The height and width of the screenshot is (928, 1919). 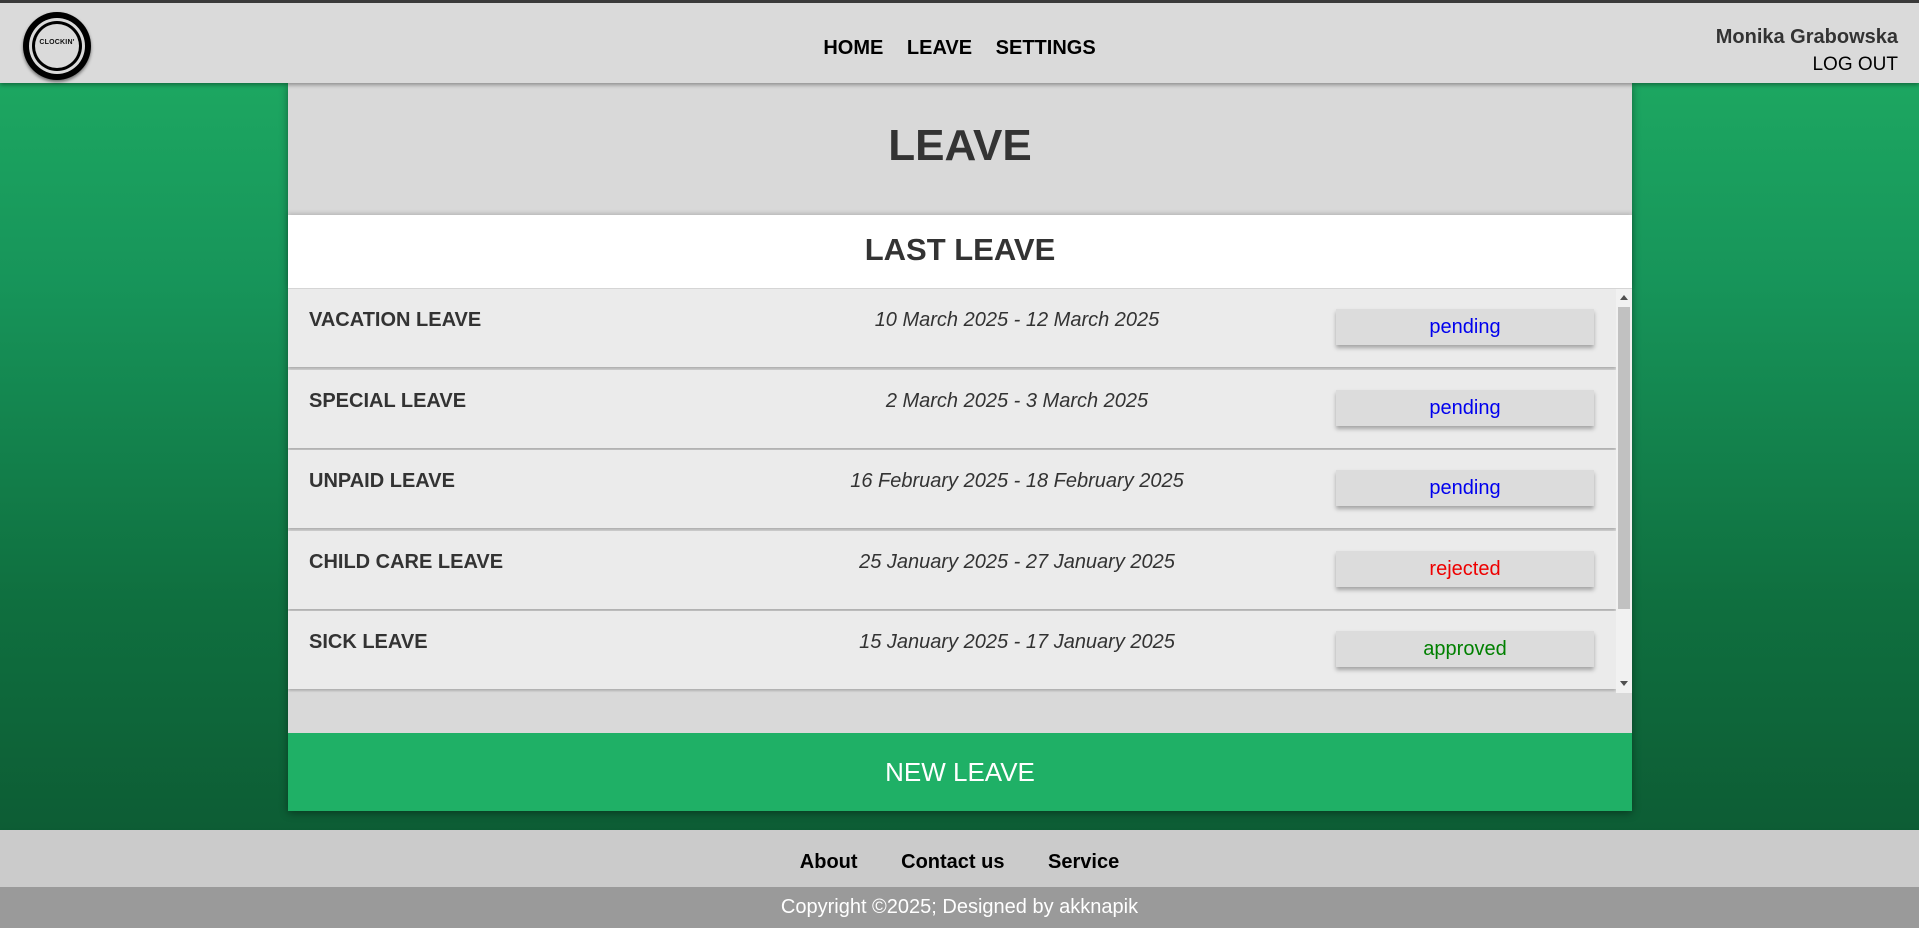 I want to click on last-leave-section: LAST LEAVE, so click(x=960, y=251).